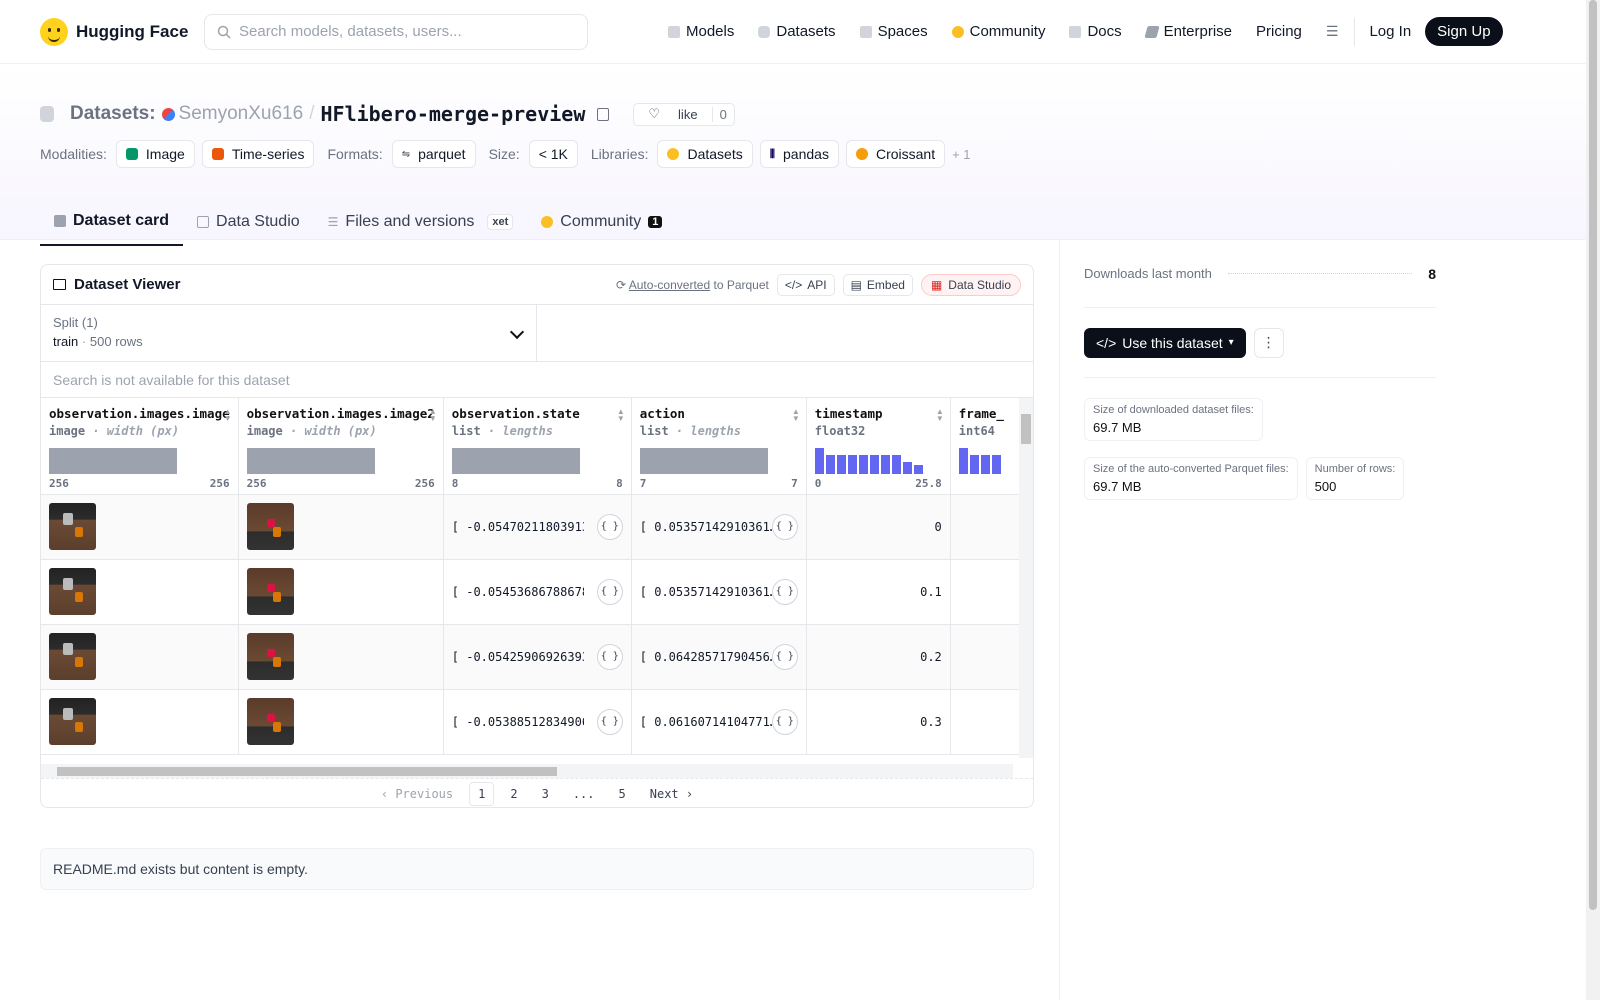 The image size is (1600, 1000). I want to click on page-scrollbar, so click(1593, 500).